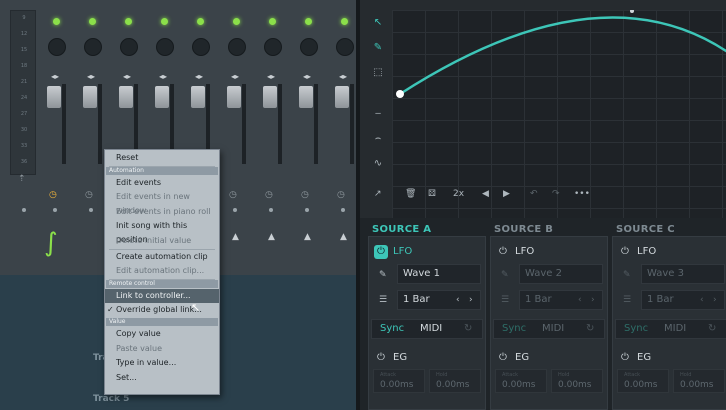 Image resolution: width=726 pixels, height=410 pixels. I want to click on pencil-tool-icon: ✎, so click(378, 48).